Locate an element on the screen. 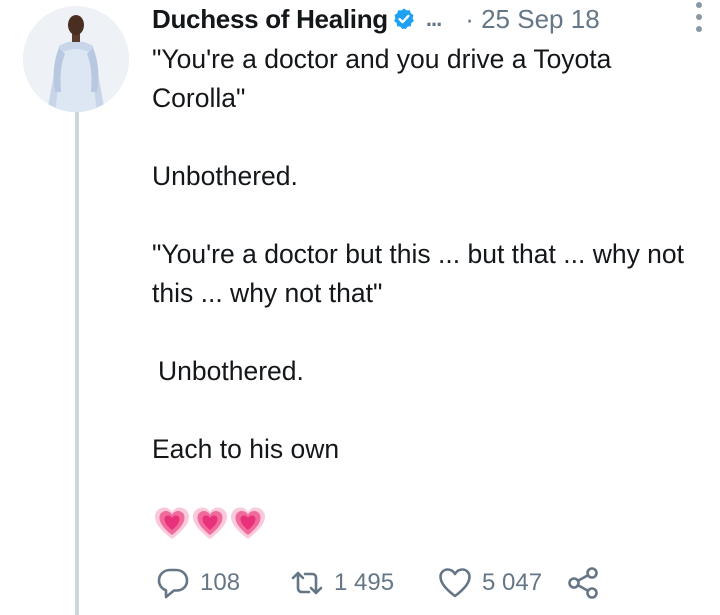  emoji-row is located at coordinates (210, 524).